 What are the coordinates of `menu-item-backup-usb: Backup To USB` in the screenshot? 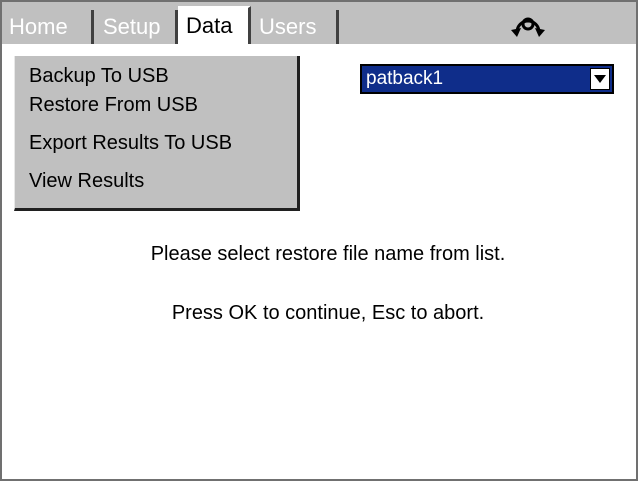 It's located at (99, 76).